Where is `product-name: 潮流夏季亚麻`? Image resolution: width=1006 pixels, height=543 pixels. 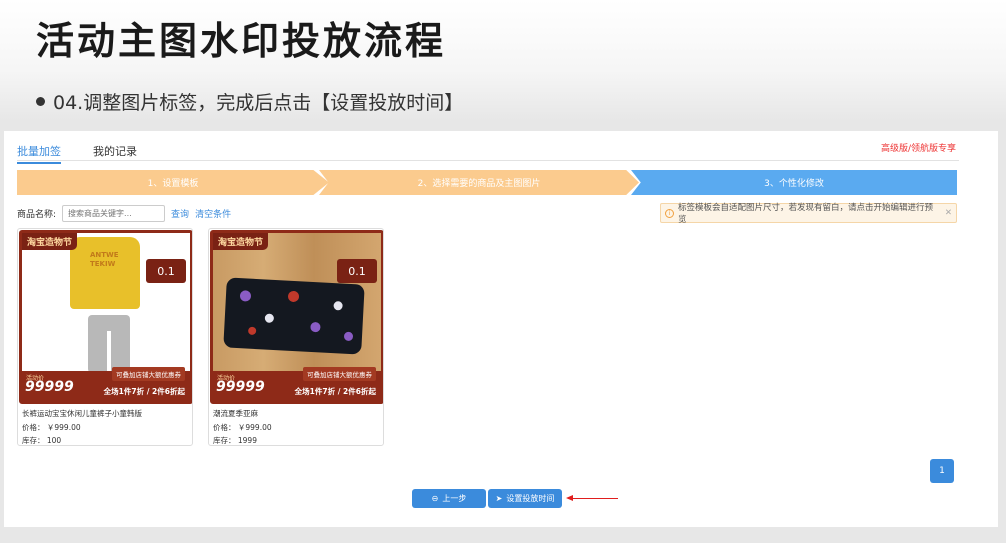
product-name: 潮流夏季亚麻 is located at coordinates (235, 413).